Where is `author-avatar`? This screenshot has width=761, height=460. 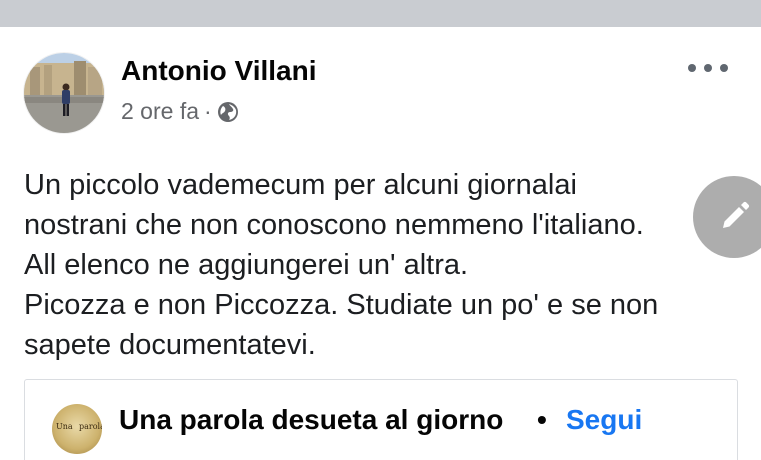 author-avatar is located at coordinates (64, 93).